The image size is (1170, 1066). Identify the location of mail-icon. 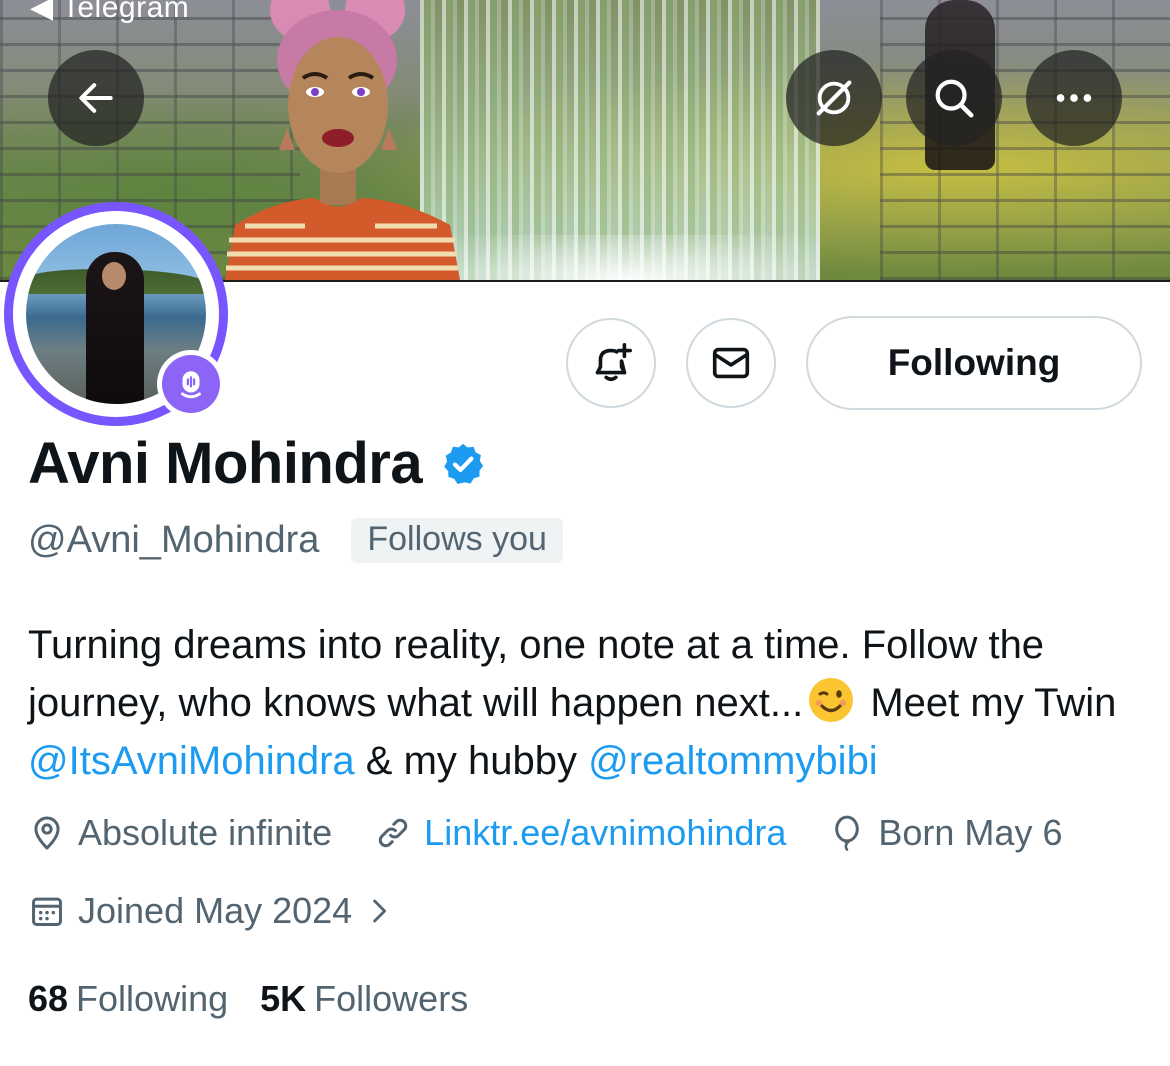
(731, 363).